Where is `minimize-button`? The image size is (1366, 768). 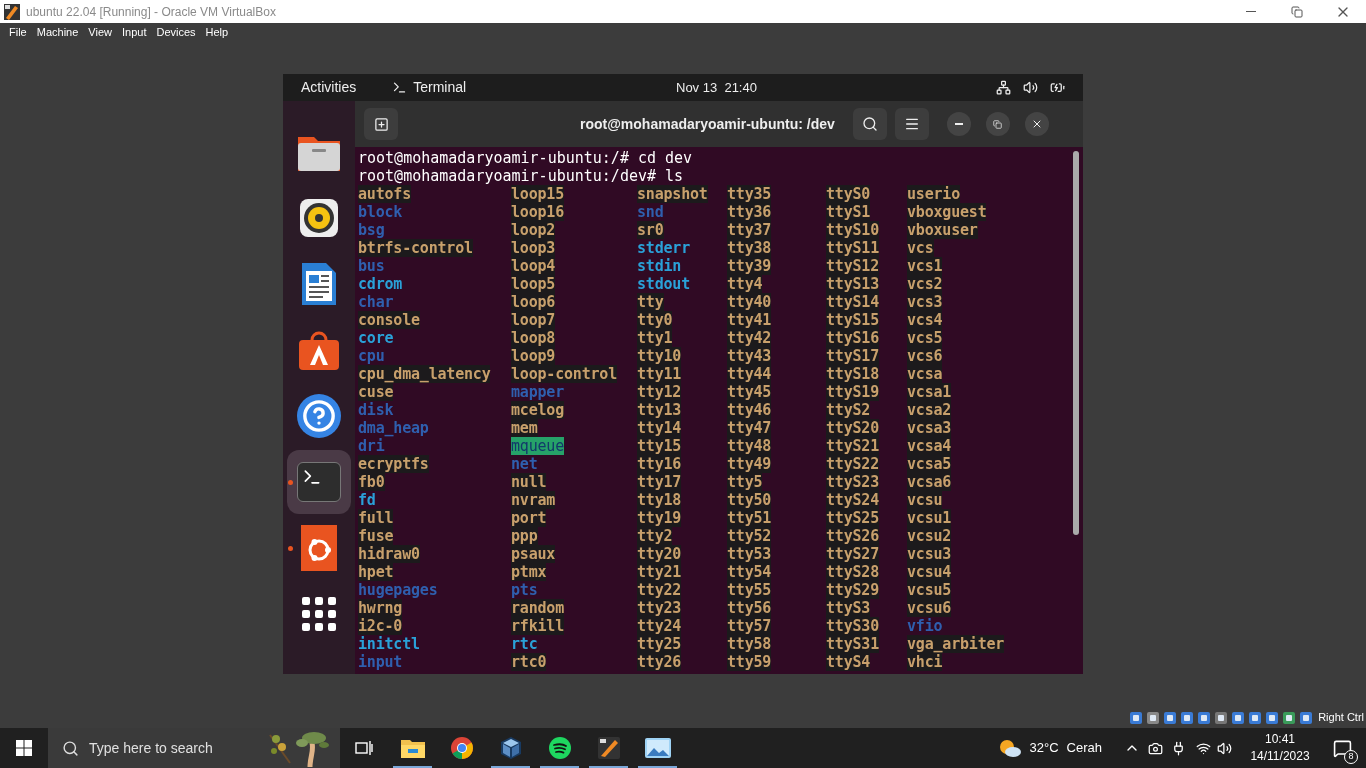 minimize-button is located at coordinates (958, 124).